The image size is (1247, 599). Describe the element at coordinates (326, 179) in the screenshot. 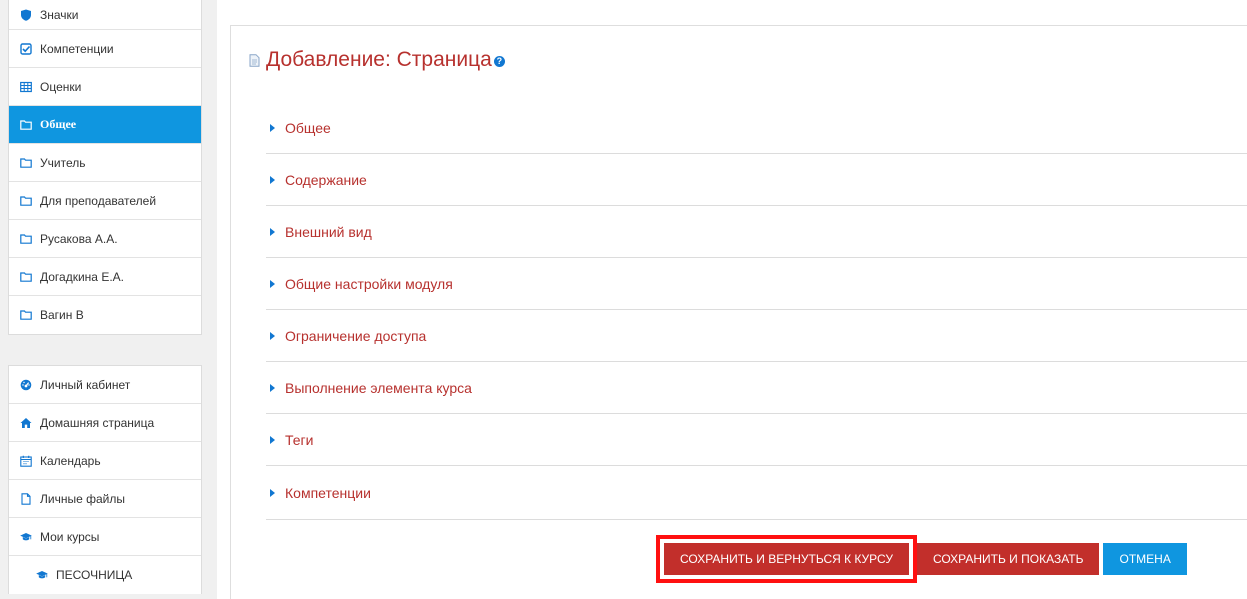

I see `section-label: Содержание` at that location.